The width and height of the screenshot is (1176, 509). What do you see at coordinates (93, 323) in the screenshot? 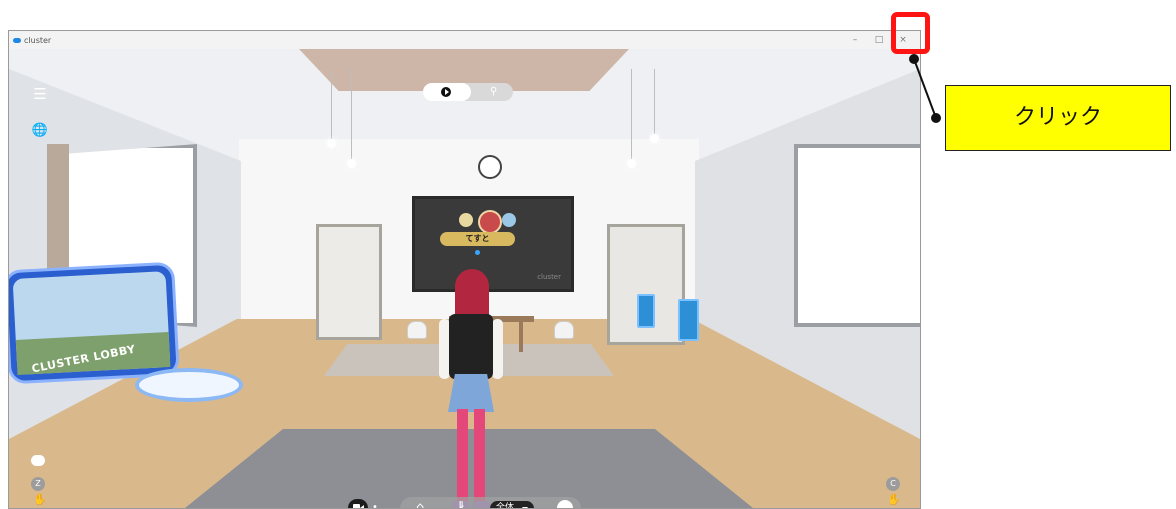
I see `cluster-lobby-portal: CLUSTER LOBBY` at bounding box center [93, 323].